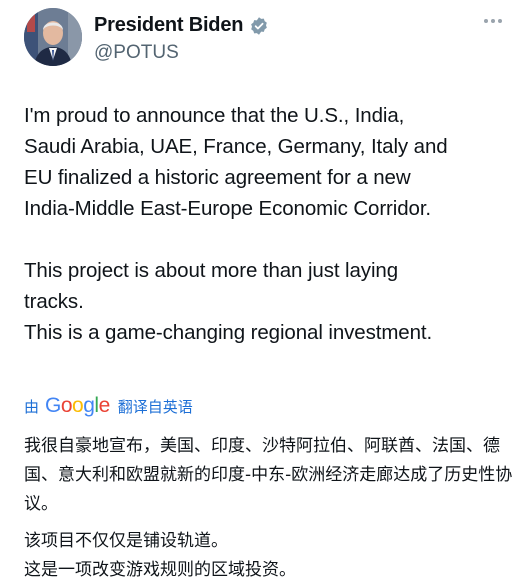  Describe the element at coordinates (269, 41) in the screenshot. I see `tweet-header: President Biden @POTUS` at that location.